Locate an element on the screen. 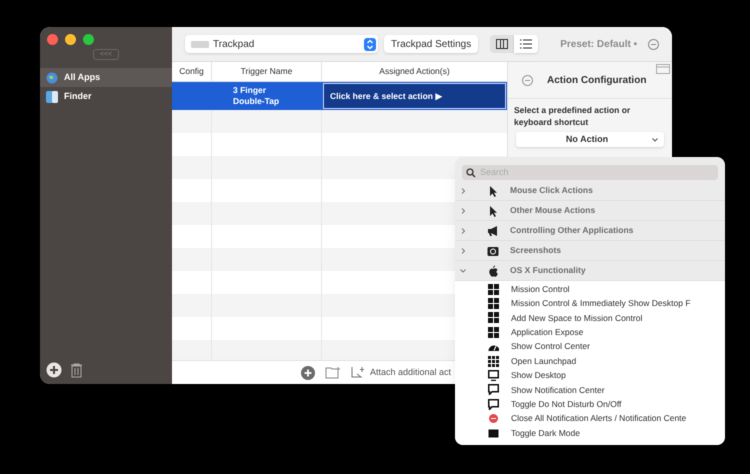 The height and width of the screenshot is (474, 750). square-icon is located at coordinates (493, 433).